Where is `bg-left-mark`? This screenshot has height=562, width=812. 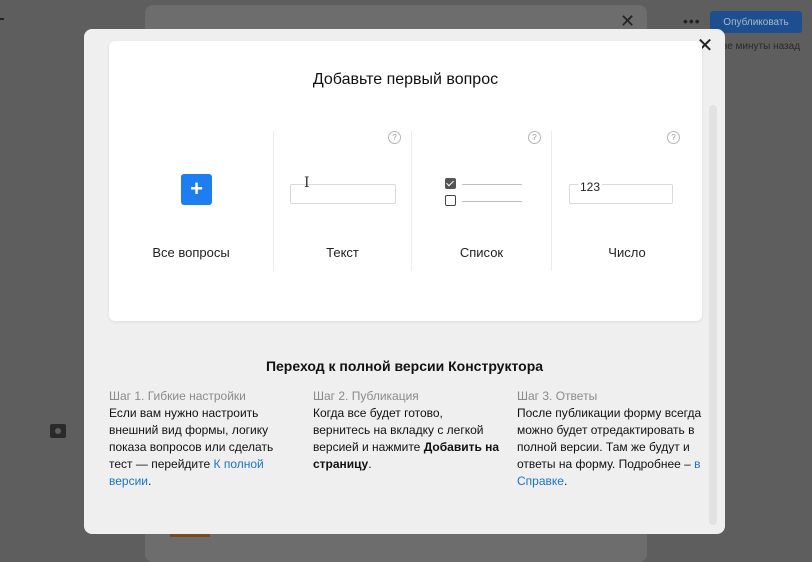 bg-left-mark is located at coordinates (2, 19).